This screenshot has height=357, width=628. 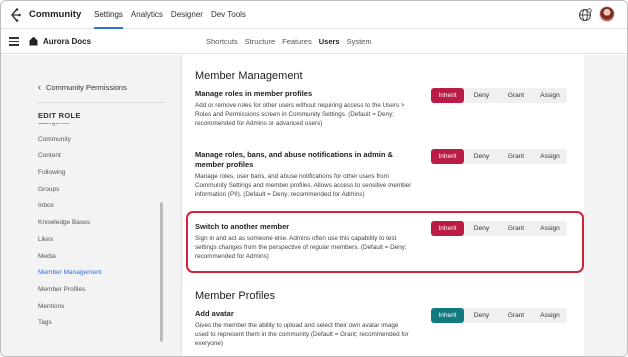 What do you see at coordinates (97, 190) in the screenshot?
I see `sidebar-item-groups: Groups` at bounding box center [97, 190].